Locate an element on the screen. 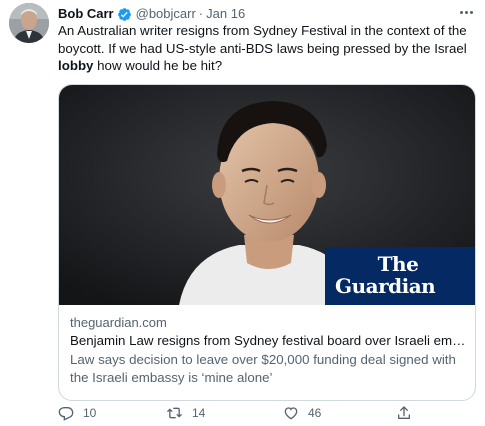 This screenshot has width=485, height=426. like-icon is located at coordinates (291, 413).